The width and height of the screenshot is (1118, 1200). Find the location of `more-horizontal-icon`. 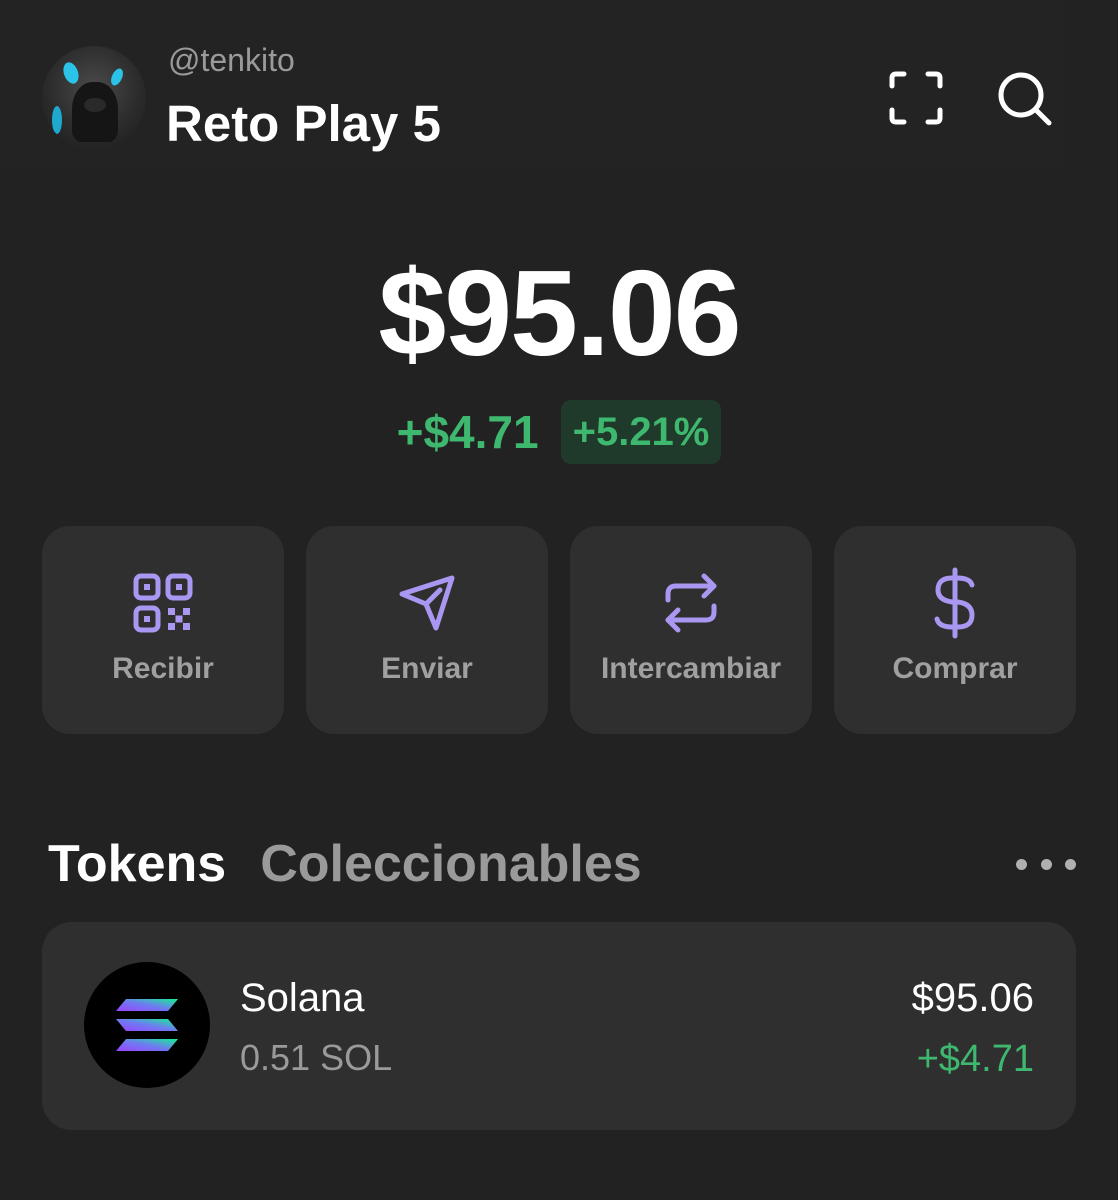

more-horizontal-icon is located at coordinates (1046, 864).